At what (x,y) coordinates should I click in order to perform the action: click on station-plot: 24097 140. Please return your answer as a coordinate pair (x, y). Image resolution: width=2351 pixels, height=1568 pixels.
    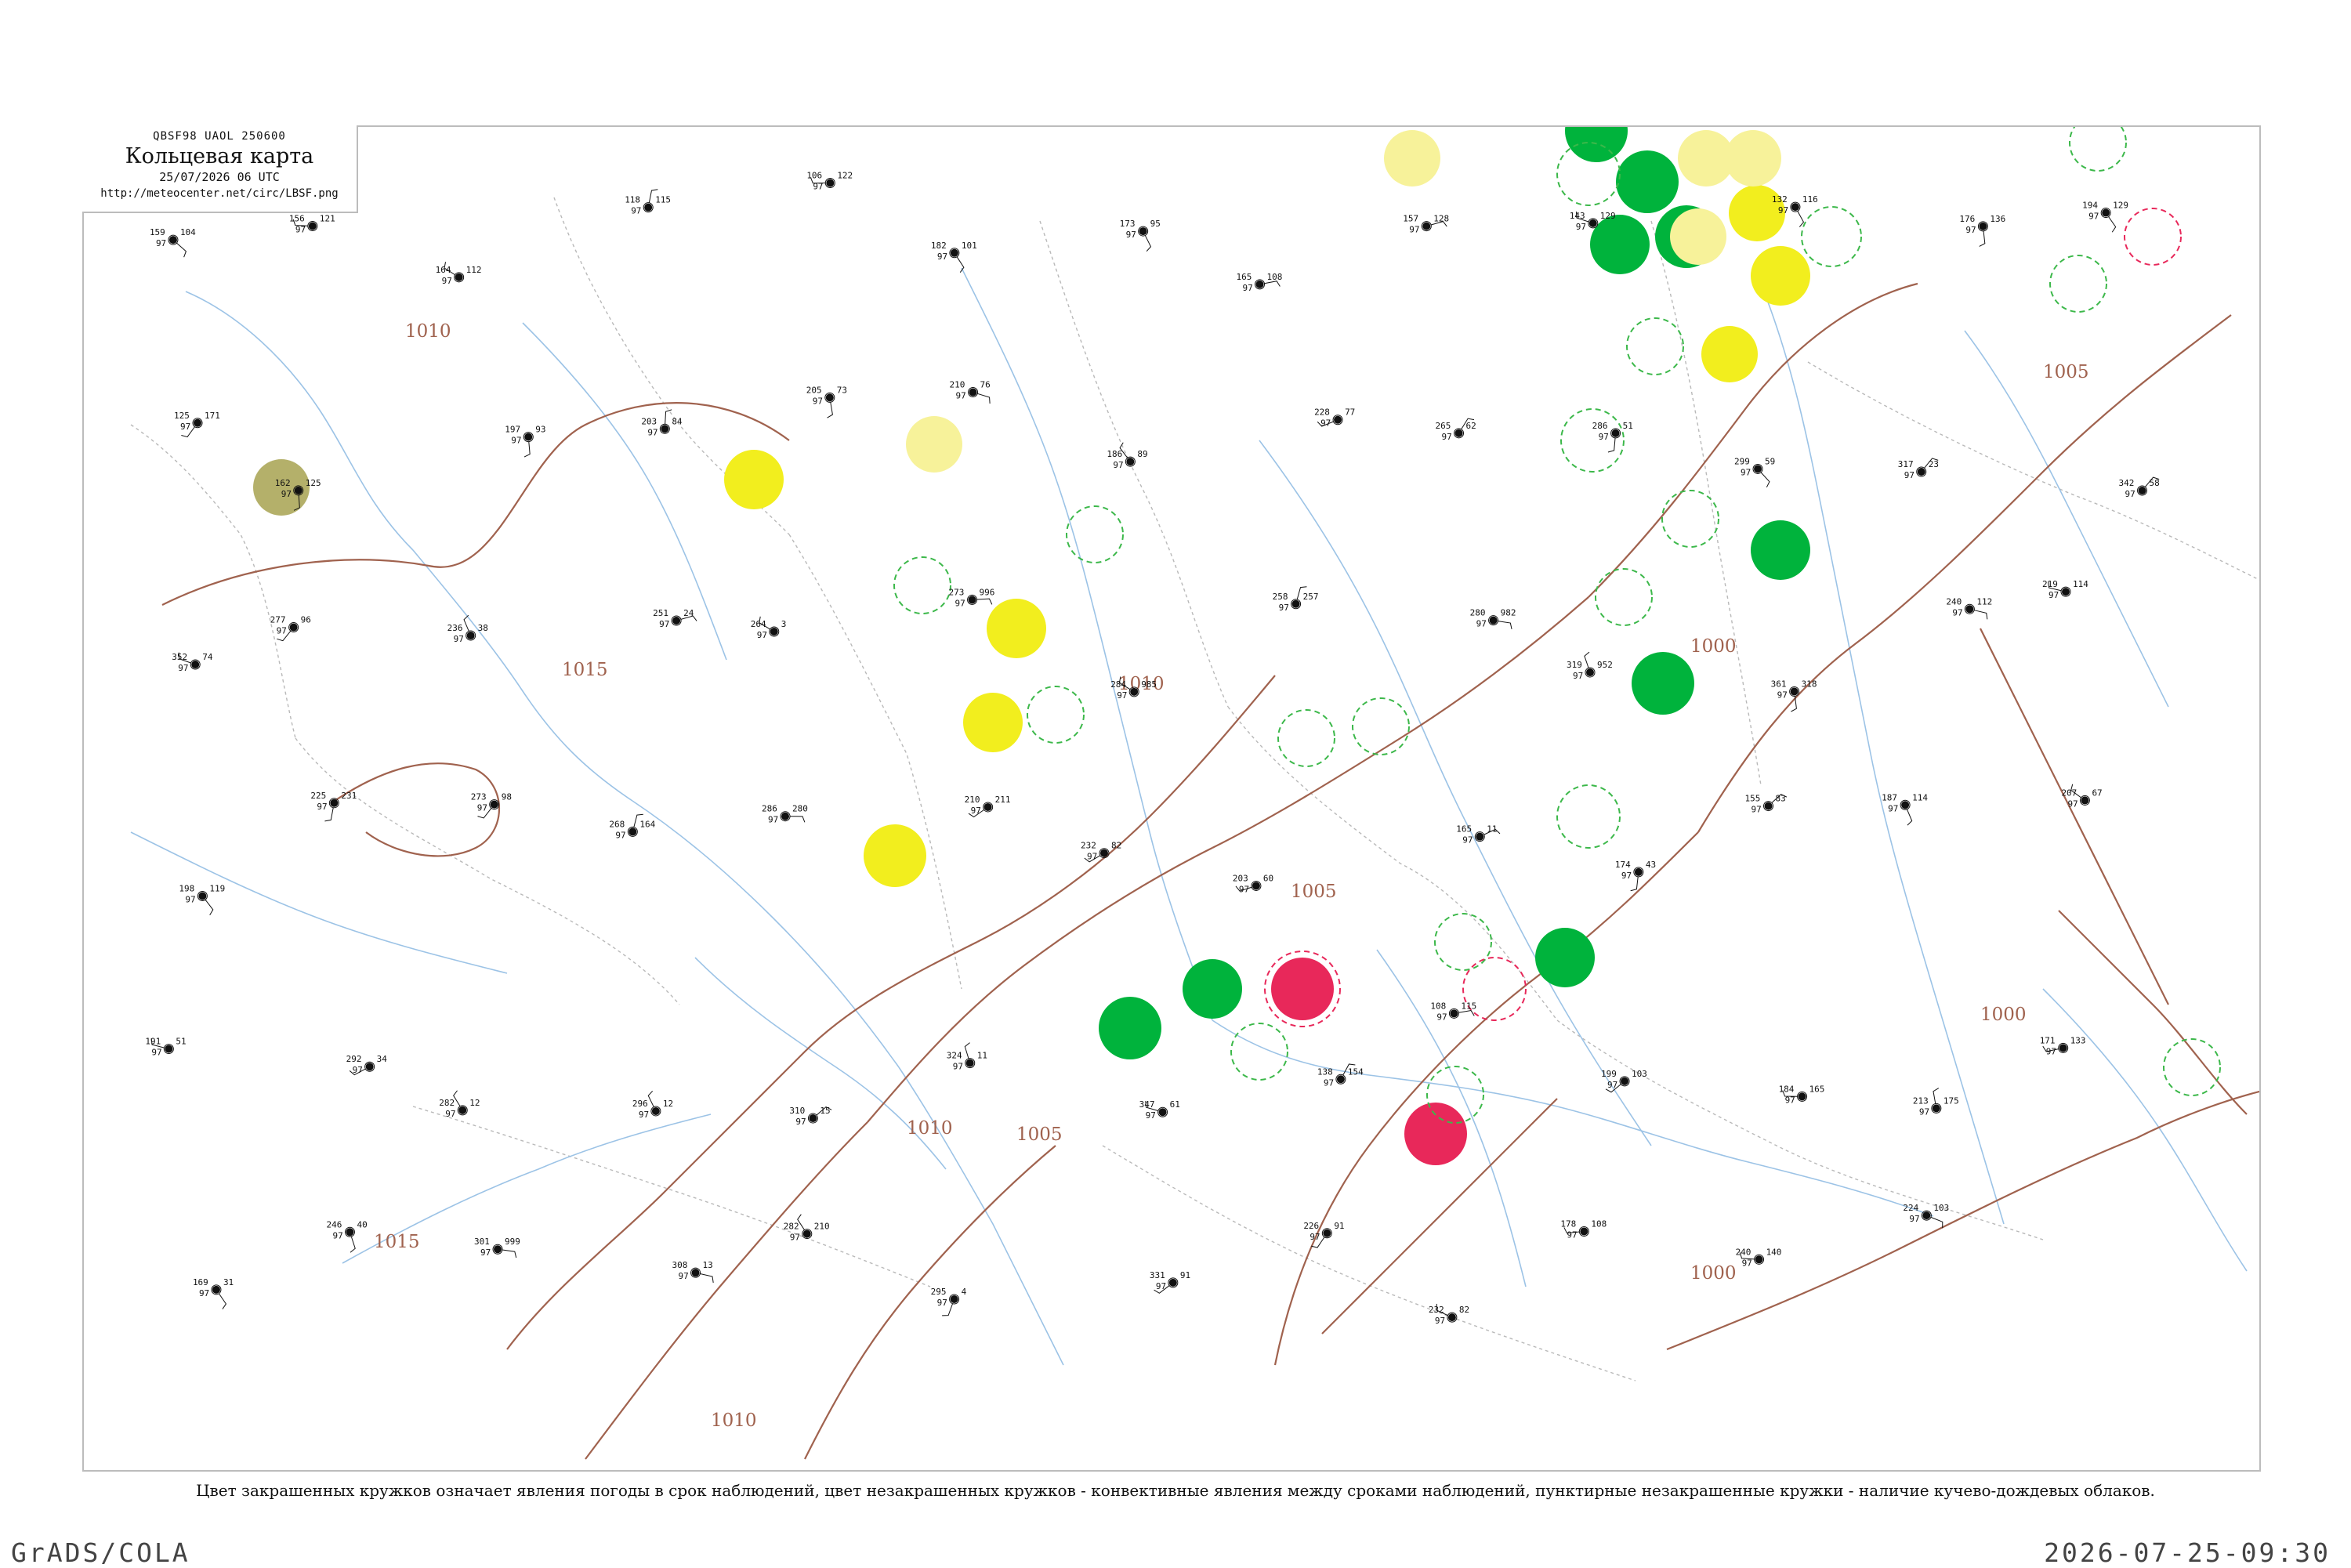
    Looking at the image, I should click on (1759, 1257).